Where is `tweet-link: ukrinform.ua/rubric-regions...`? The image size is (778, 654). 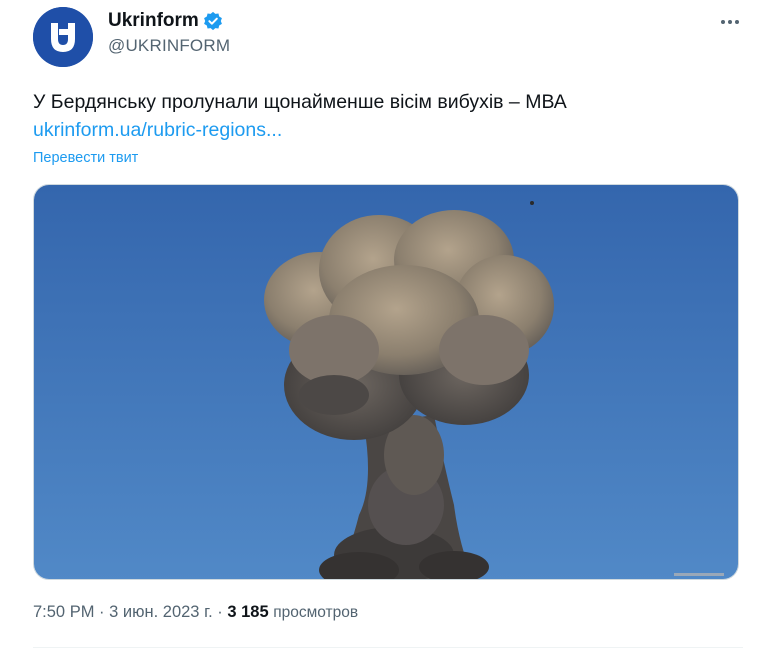 tweet-link: ukrinform.ua/rubric-regions... is located at coordinates (157, 130).